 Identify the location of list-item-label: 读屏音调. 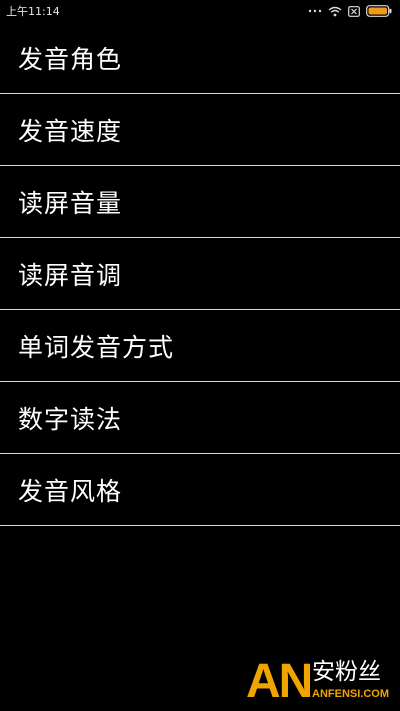
(70, 275).